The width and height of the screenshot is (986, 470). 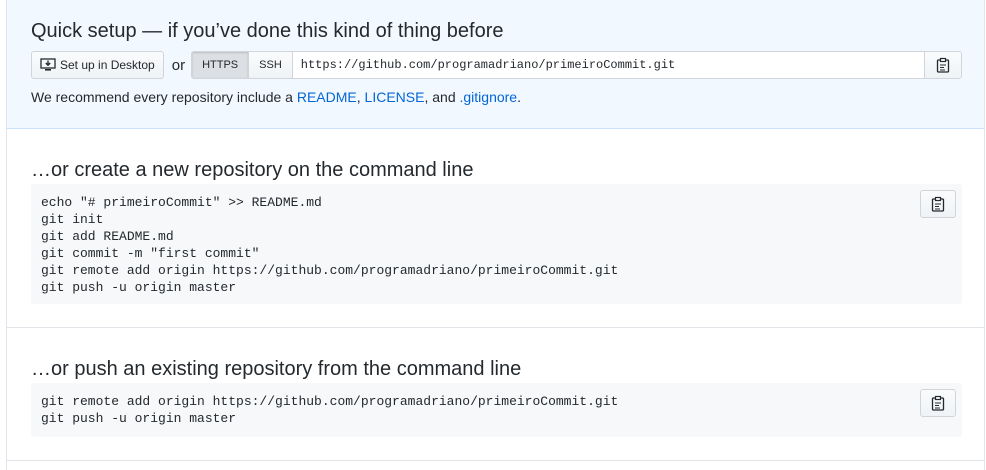 What do you see at coordinates (107, 65) in the screenshot?
I see `setup-in-desktop-label: Set up in Desktop` at bounding box center [107, 65].